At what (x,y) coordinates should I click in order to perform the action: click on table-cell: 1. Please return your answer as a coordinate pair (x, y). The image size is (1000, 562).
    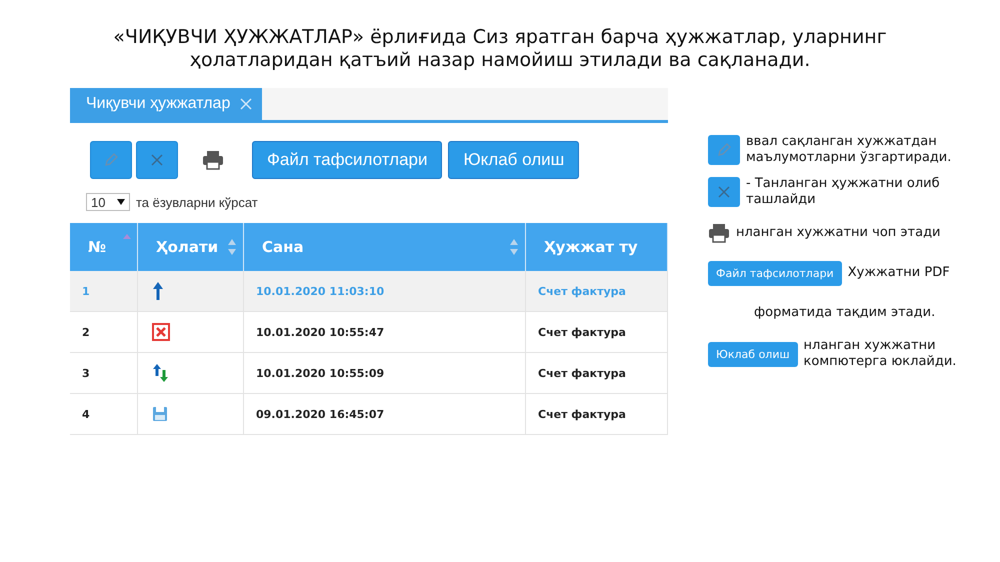
    Looking at the image, I should click on (104, 291).